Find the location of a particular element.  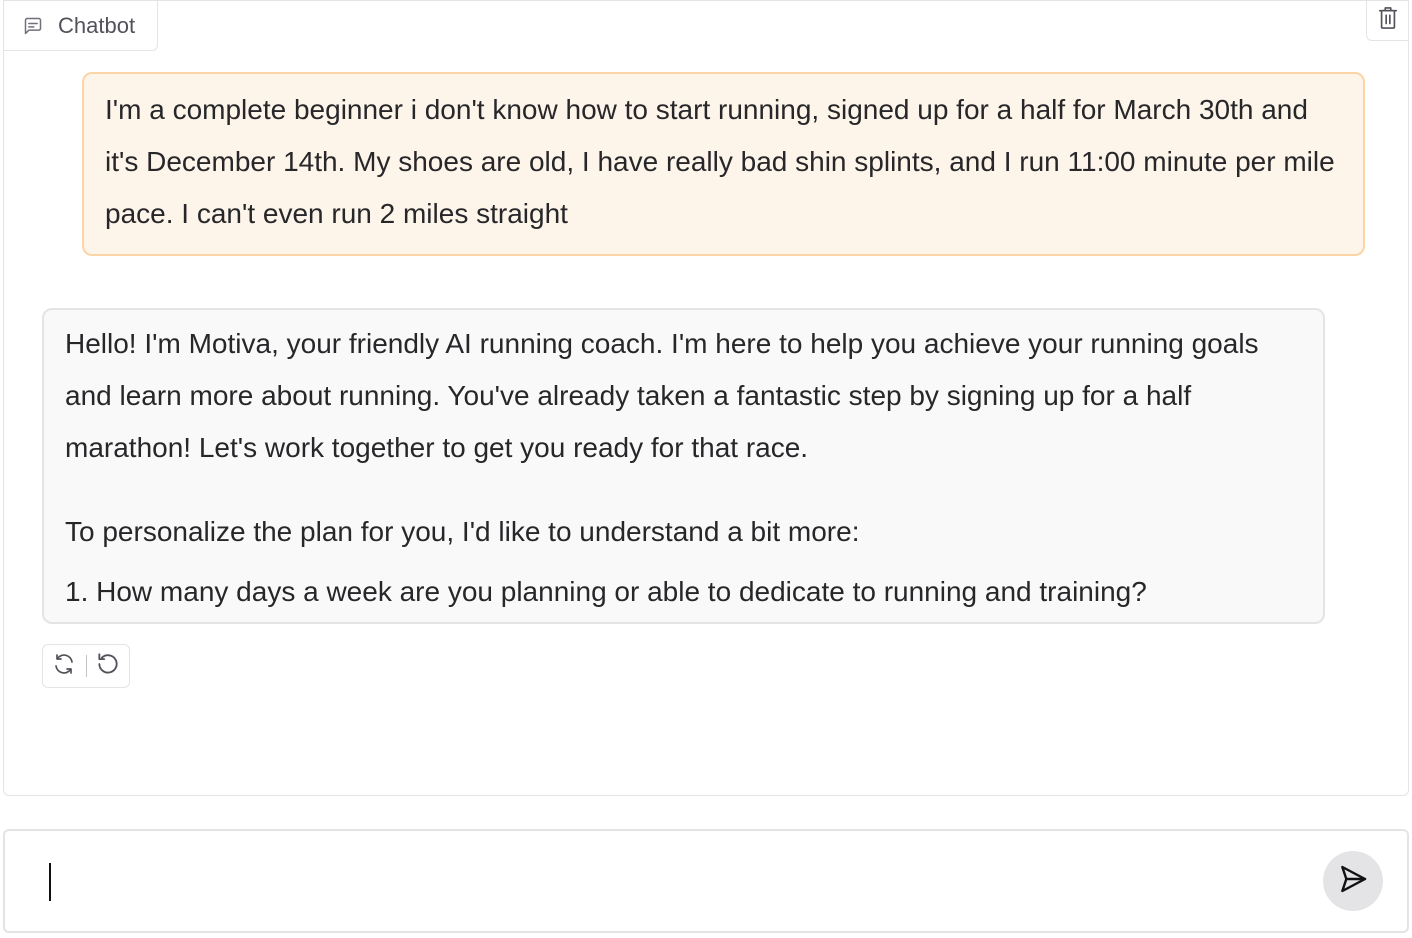

undo-button is located at coordinates (107, 666).